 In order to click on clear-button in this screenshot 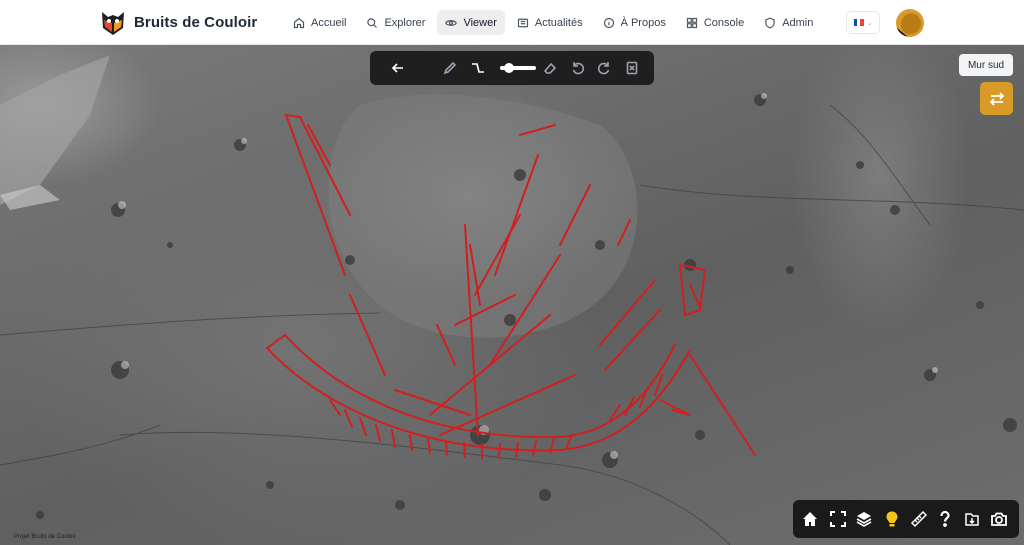, I will do `click(632, 68)`.